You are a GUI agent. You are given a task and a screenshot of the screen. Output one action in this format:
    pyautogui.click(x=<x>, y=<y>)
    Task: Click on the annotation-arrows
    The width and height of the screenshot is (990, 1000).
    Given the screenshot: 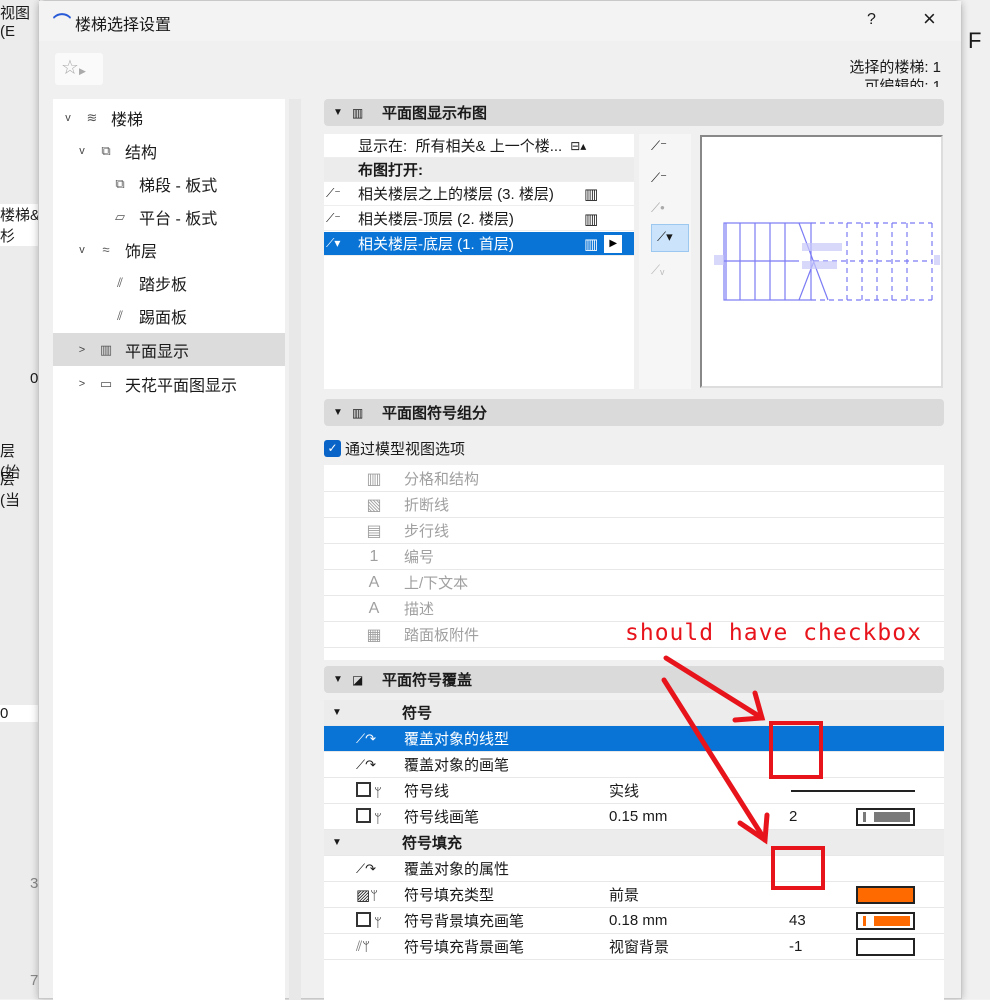 What is the action you would take?
    pyautogui.click(x=743, y=772)
    